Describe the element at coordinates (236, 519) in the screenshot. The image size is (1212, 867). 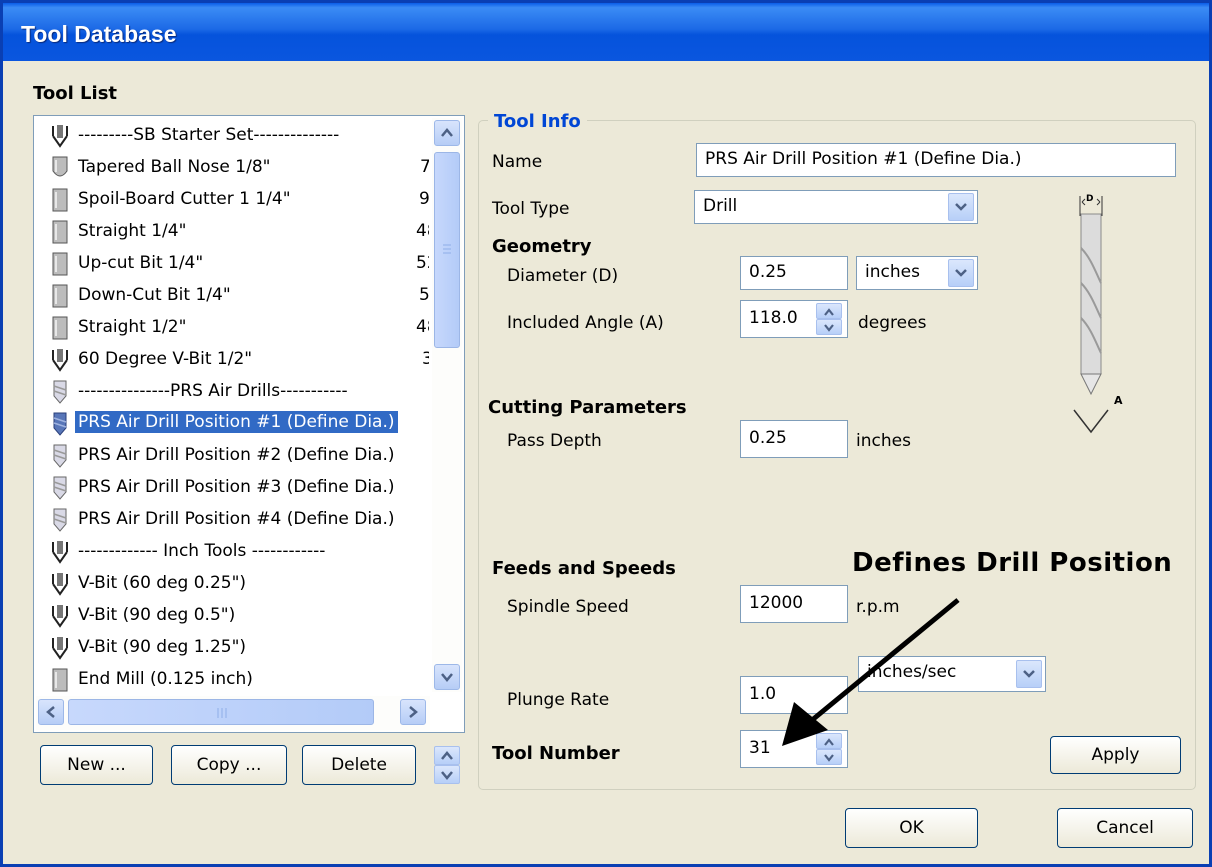
I see `tool-item-name: PRS Air Drill Position #4 (Define Dia.)` at that location.